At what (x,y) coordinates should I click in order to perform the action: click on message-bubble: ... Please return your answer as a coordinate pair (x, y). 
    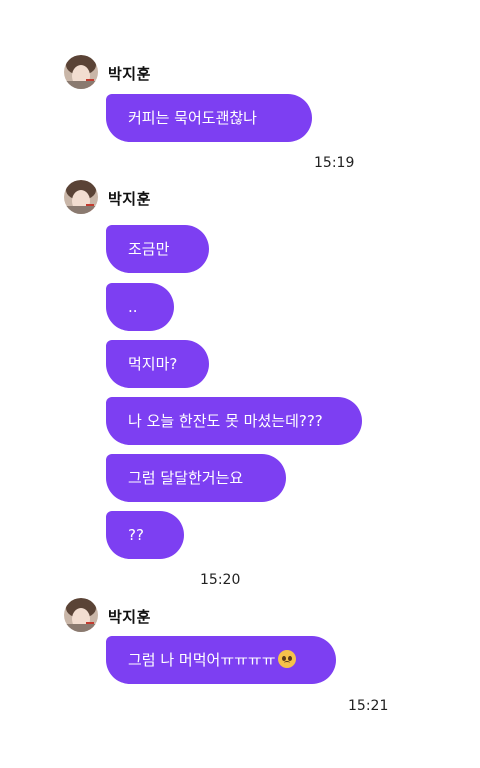
    Looking at the image, I should click on (140, 307).